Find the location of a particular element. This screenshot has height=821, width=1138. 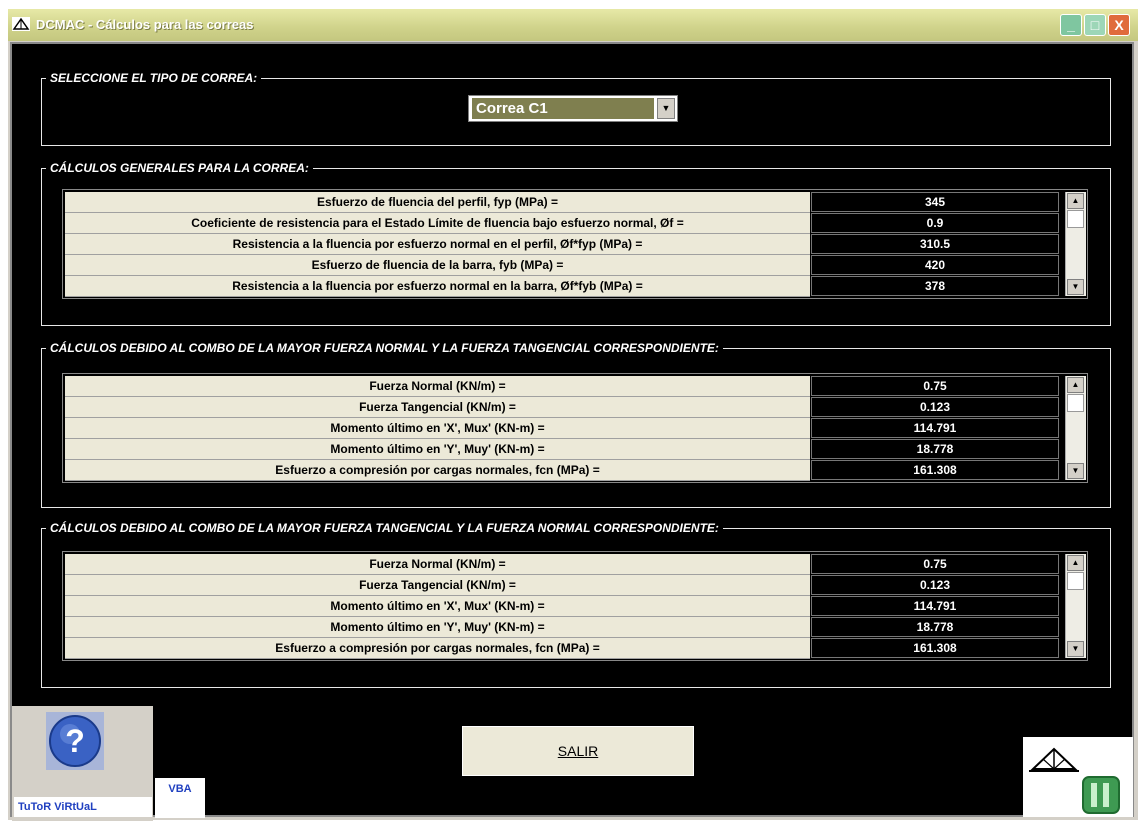

maximize-button: □ is located at coordinates (1095, 25).